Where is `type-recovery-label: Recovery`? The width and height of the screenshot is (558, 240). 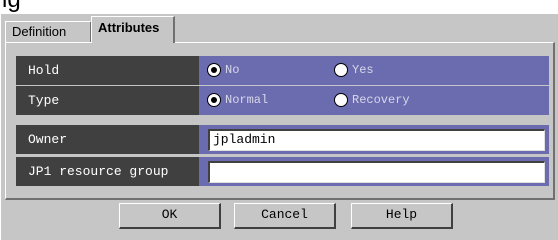 type-recovery-label: Recovery is located at coordinates (381, 100).